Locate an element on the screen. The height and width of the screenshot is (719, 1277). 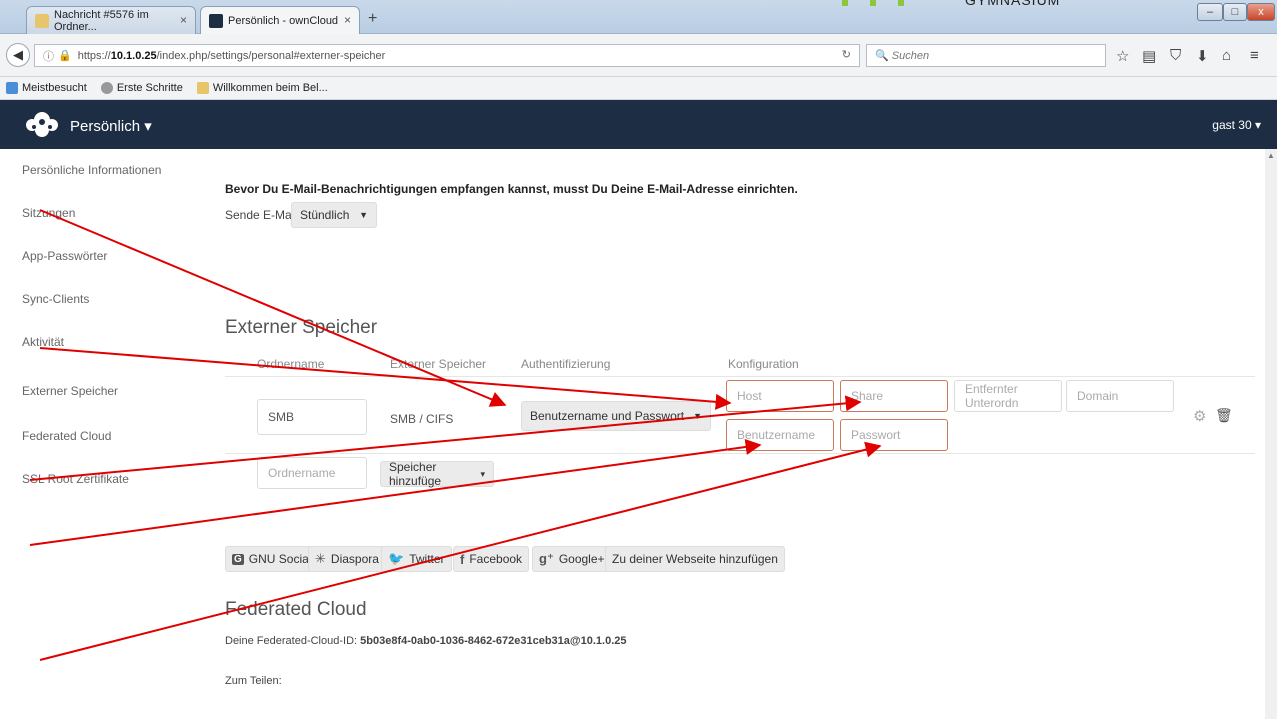
share-twitter-button: 🐦 Twitter is located at coordinates (416, 559).